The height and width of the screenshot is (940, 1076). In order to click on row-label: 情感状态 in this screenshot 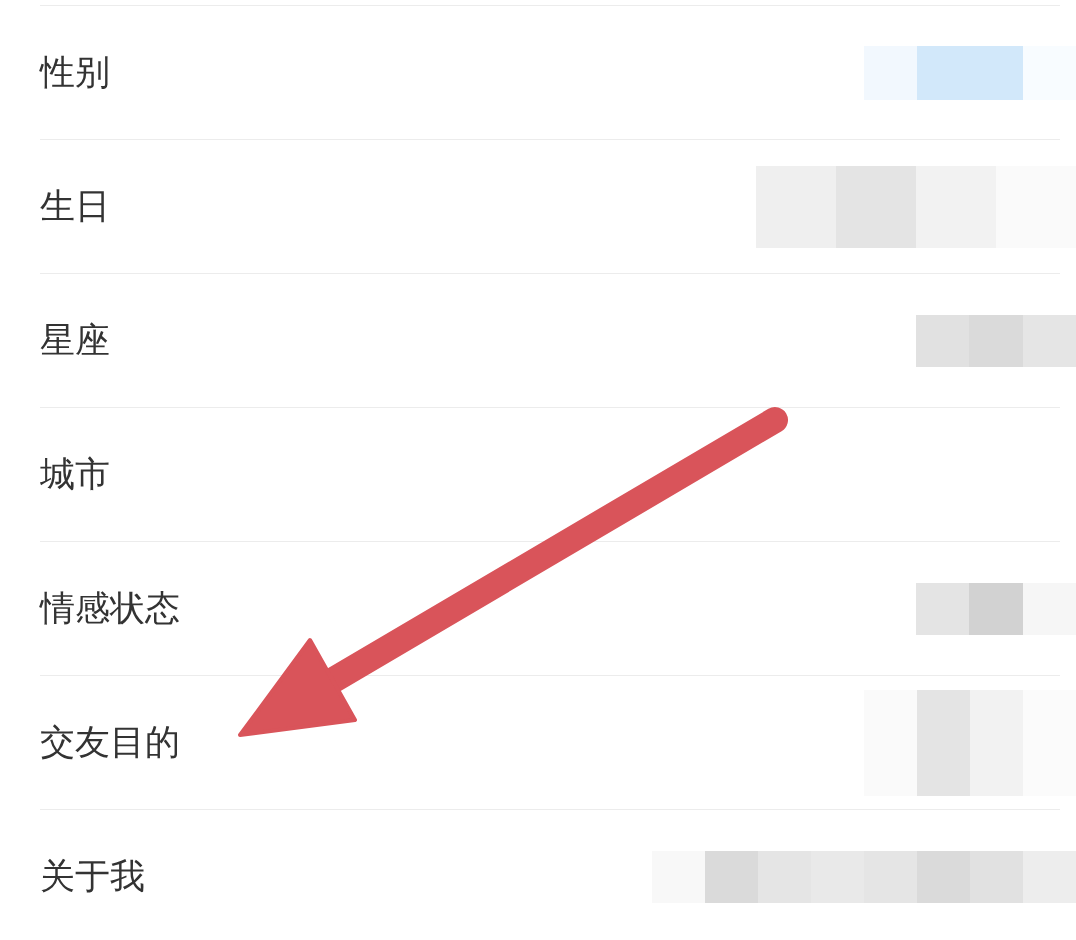, I will do `click(110, 608)`.